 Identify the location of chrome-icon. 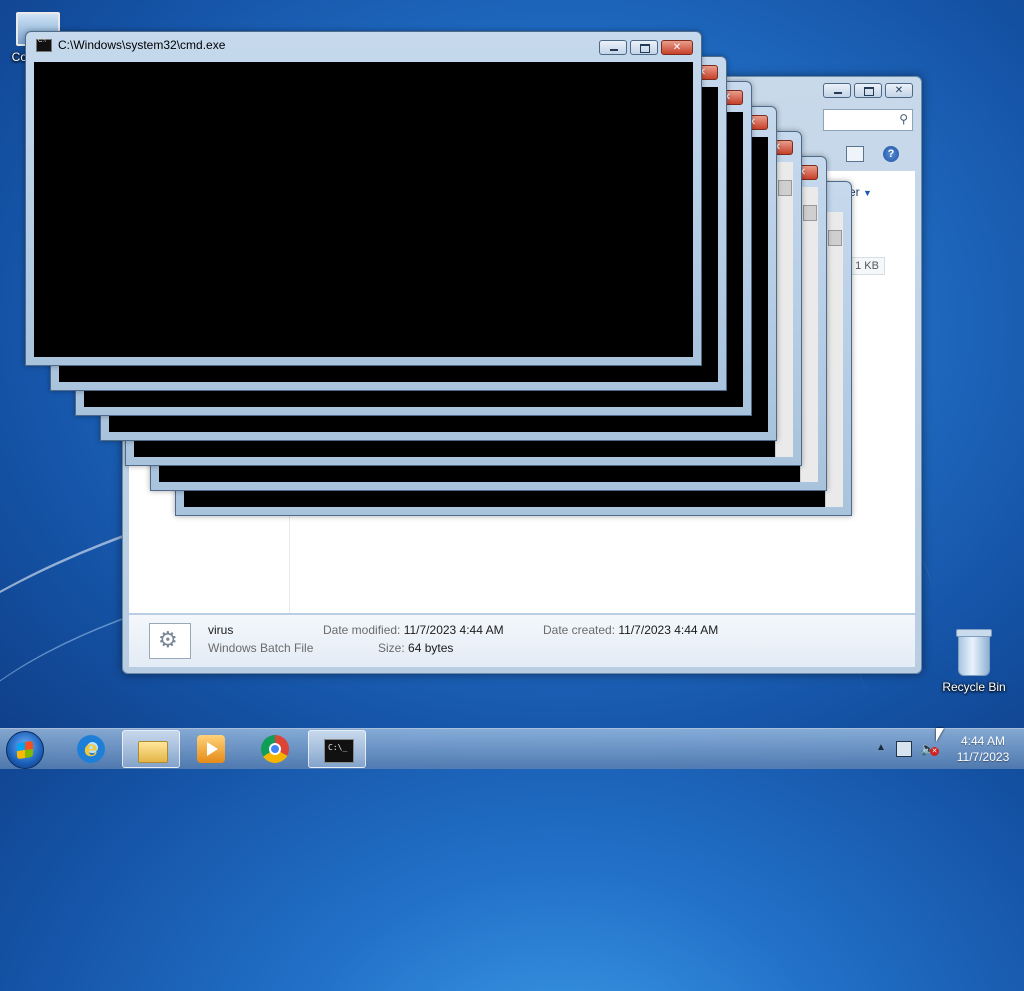
(275, 749).